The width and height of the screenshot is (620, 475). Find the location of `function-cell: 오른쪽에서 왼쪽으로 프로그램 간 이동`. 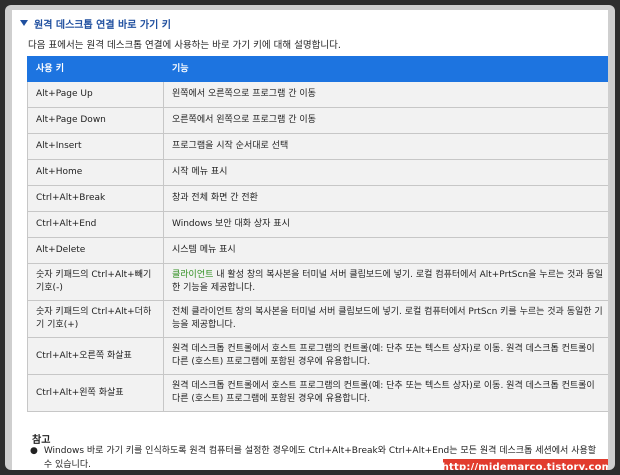

function-cell: 오른쪽에서 왼쪽으로 프로그램 간 이동 is located at coordinates (385, 120).